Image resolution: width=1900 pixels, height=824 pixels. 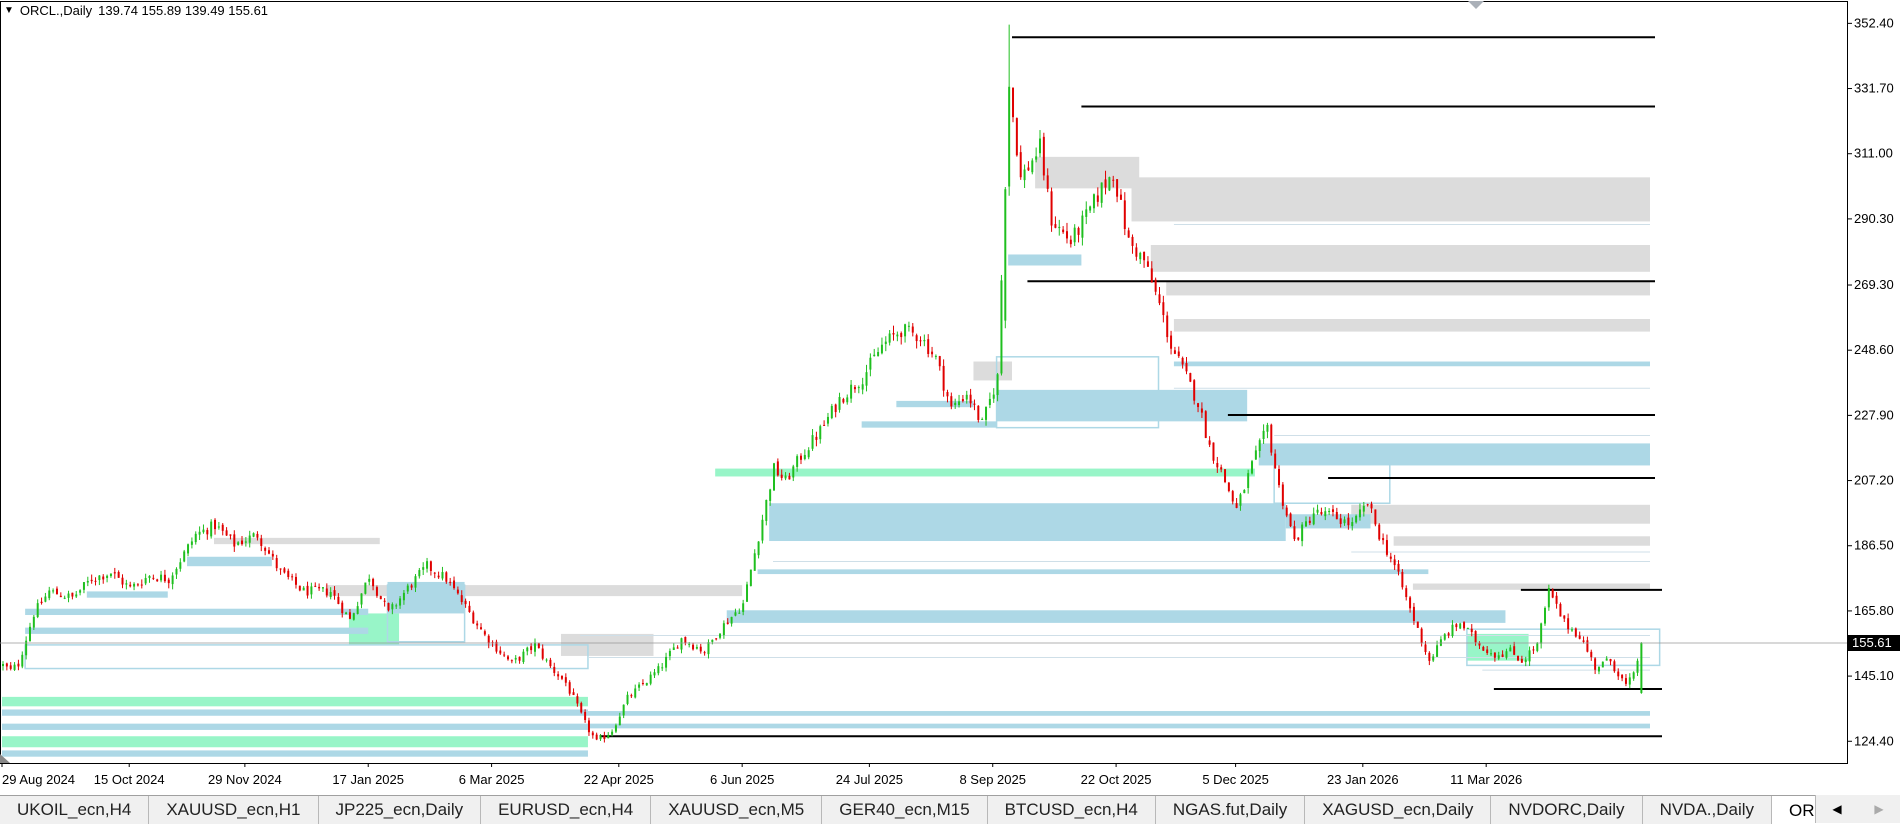 What do you see at coordinates (742, 779) in the screenshot?
I see `x-tick-label-6: 6 Jun 2025` at bounding box center [742, 779].